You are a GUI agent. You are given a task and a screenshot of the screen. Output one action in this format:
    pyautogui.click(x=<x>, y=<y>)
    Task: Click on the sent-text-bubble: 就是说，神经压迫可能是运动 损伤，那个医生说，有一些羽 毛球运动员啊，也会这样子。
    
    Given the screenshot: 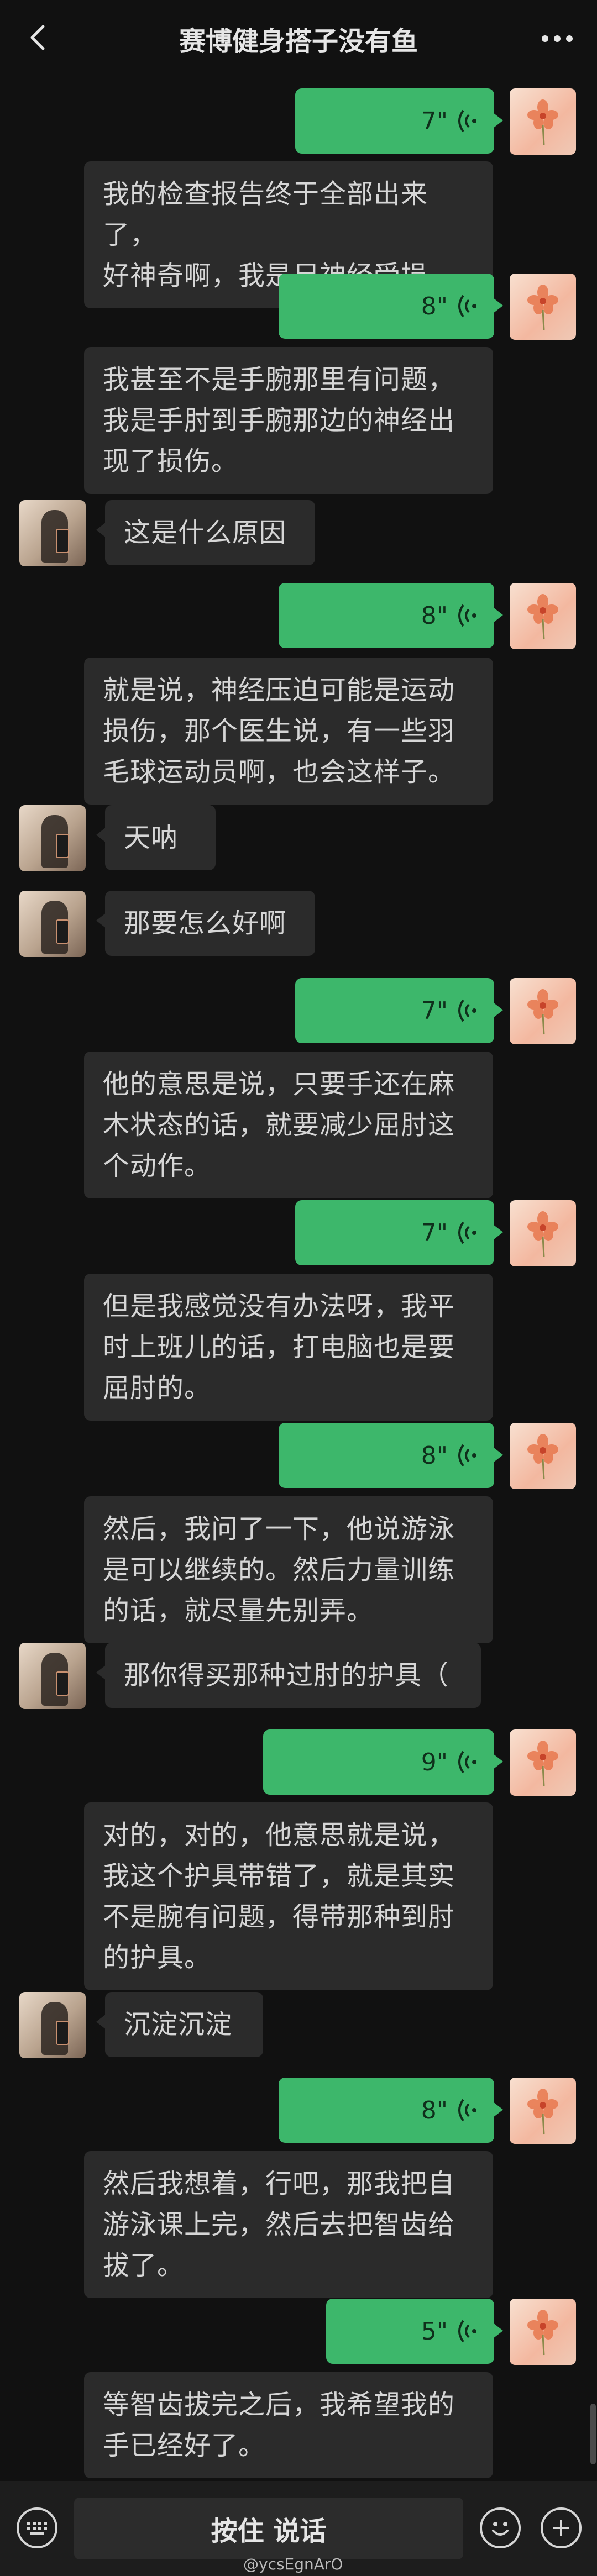 What is the action you would take?
    pyautogui.click(x=289, y=731)
    